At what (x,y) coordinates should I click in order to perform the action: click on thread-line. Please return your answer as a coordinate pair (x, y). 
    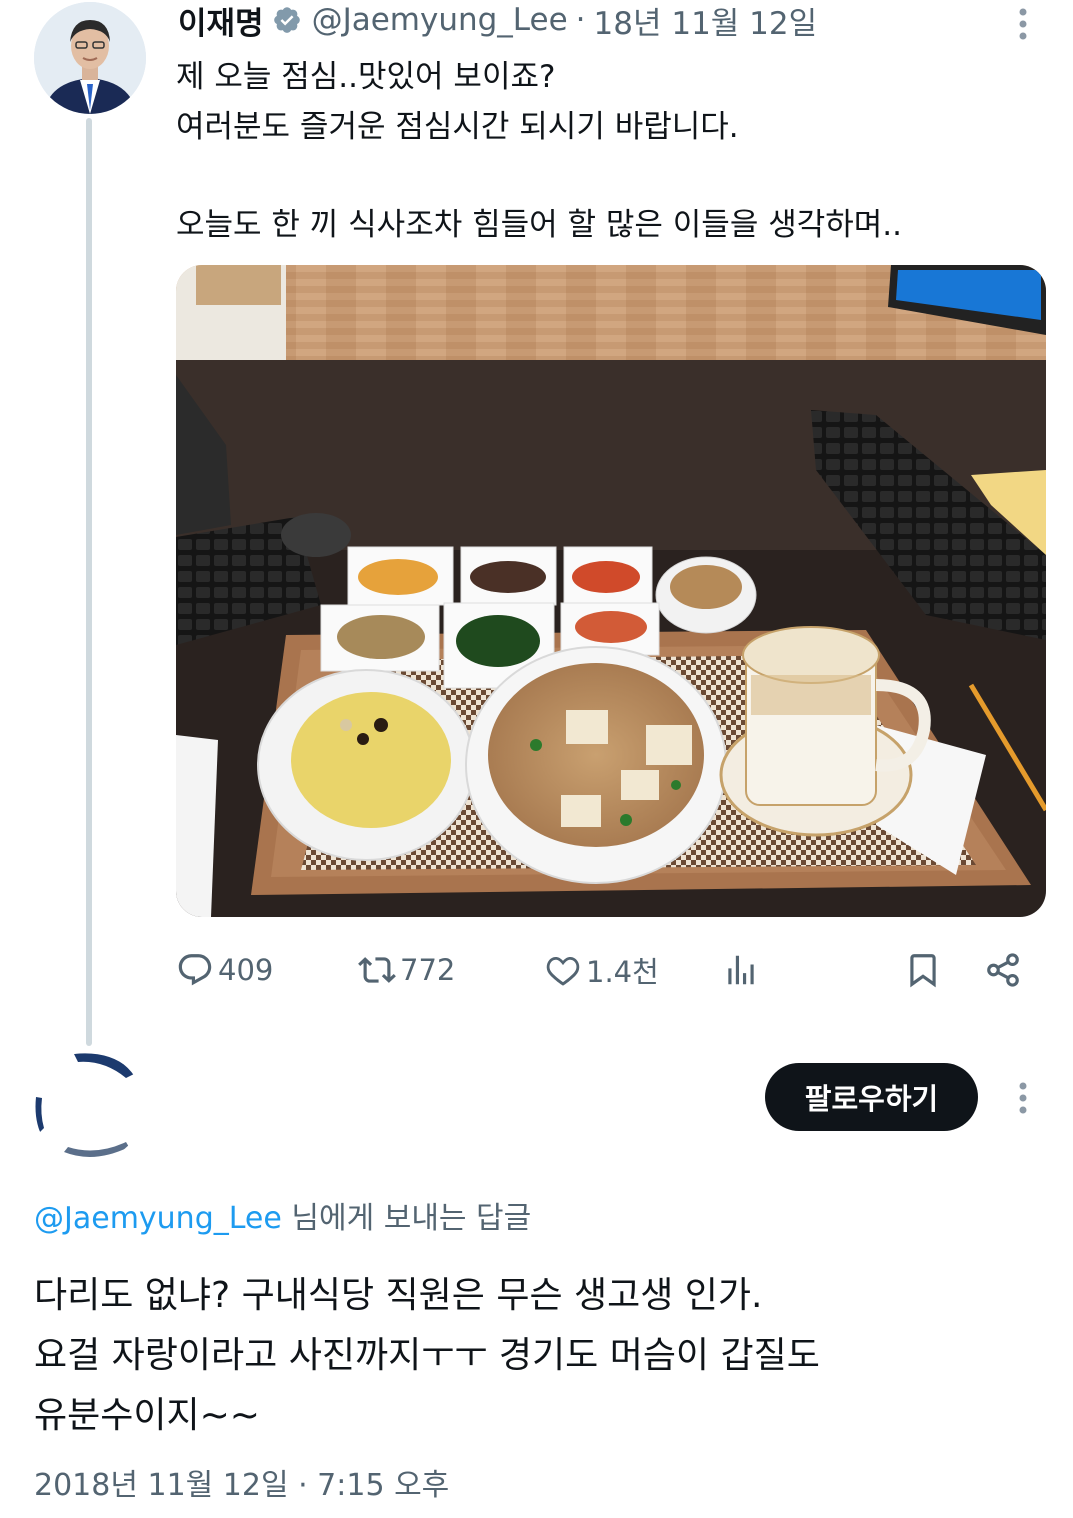
    Looking at the image, I should click on (89, 582).